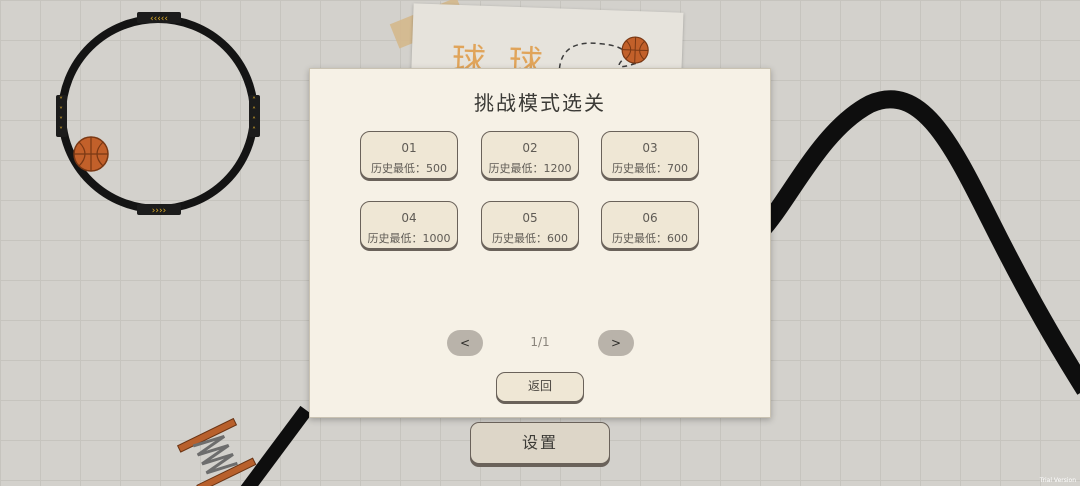  Describe the element at coordinates (465, 343) in the screenshot. I see `prev-page-button: <` at that location.